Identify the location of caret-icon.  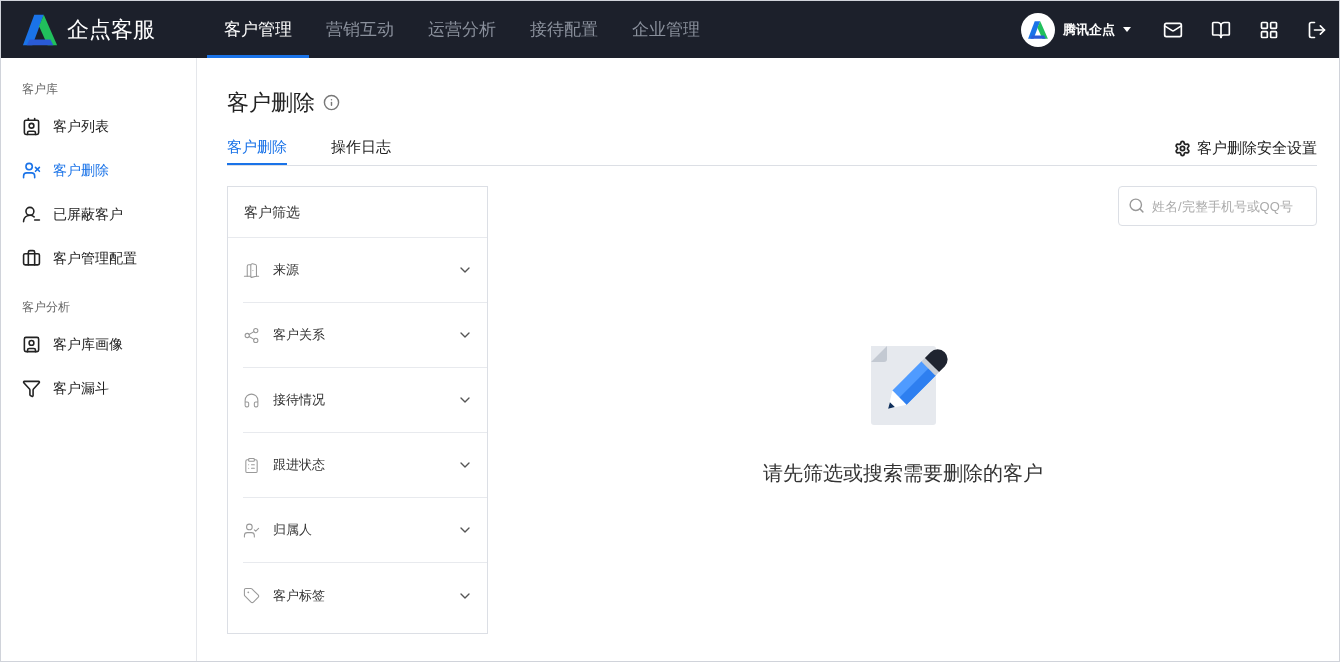
(1127, 29).